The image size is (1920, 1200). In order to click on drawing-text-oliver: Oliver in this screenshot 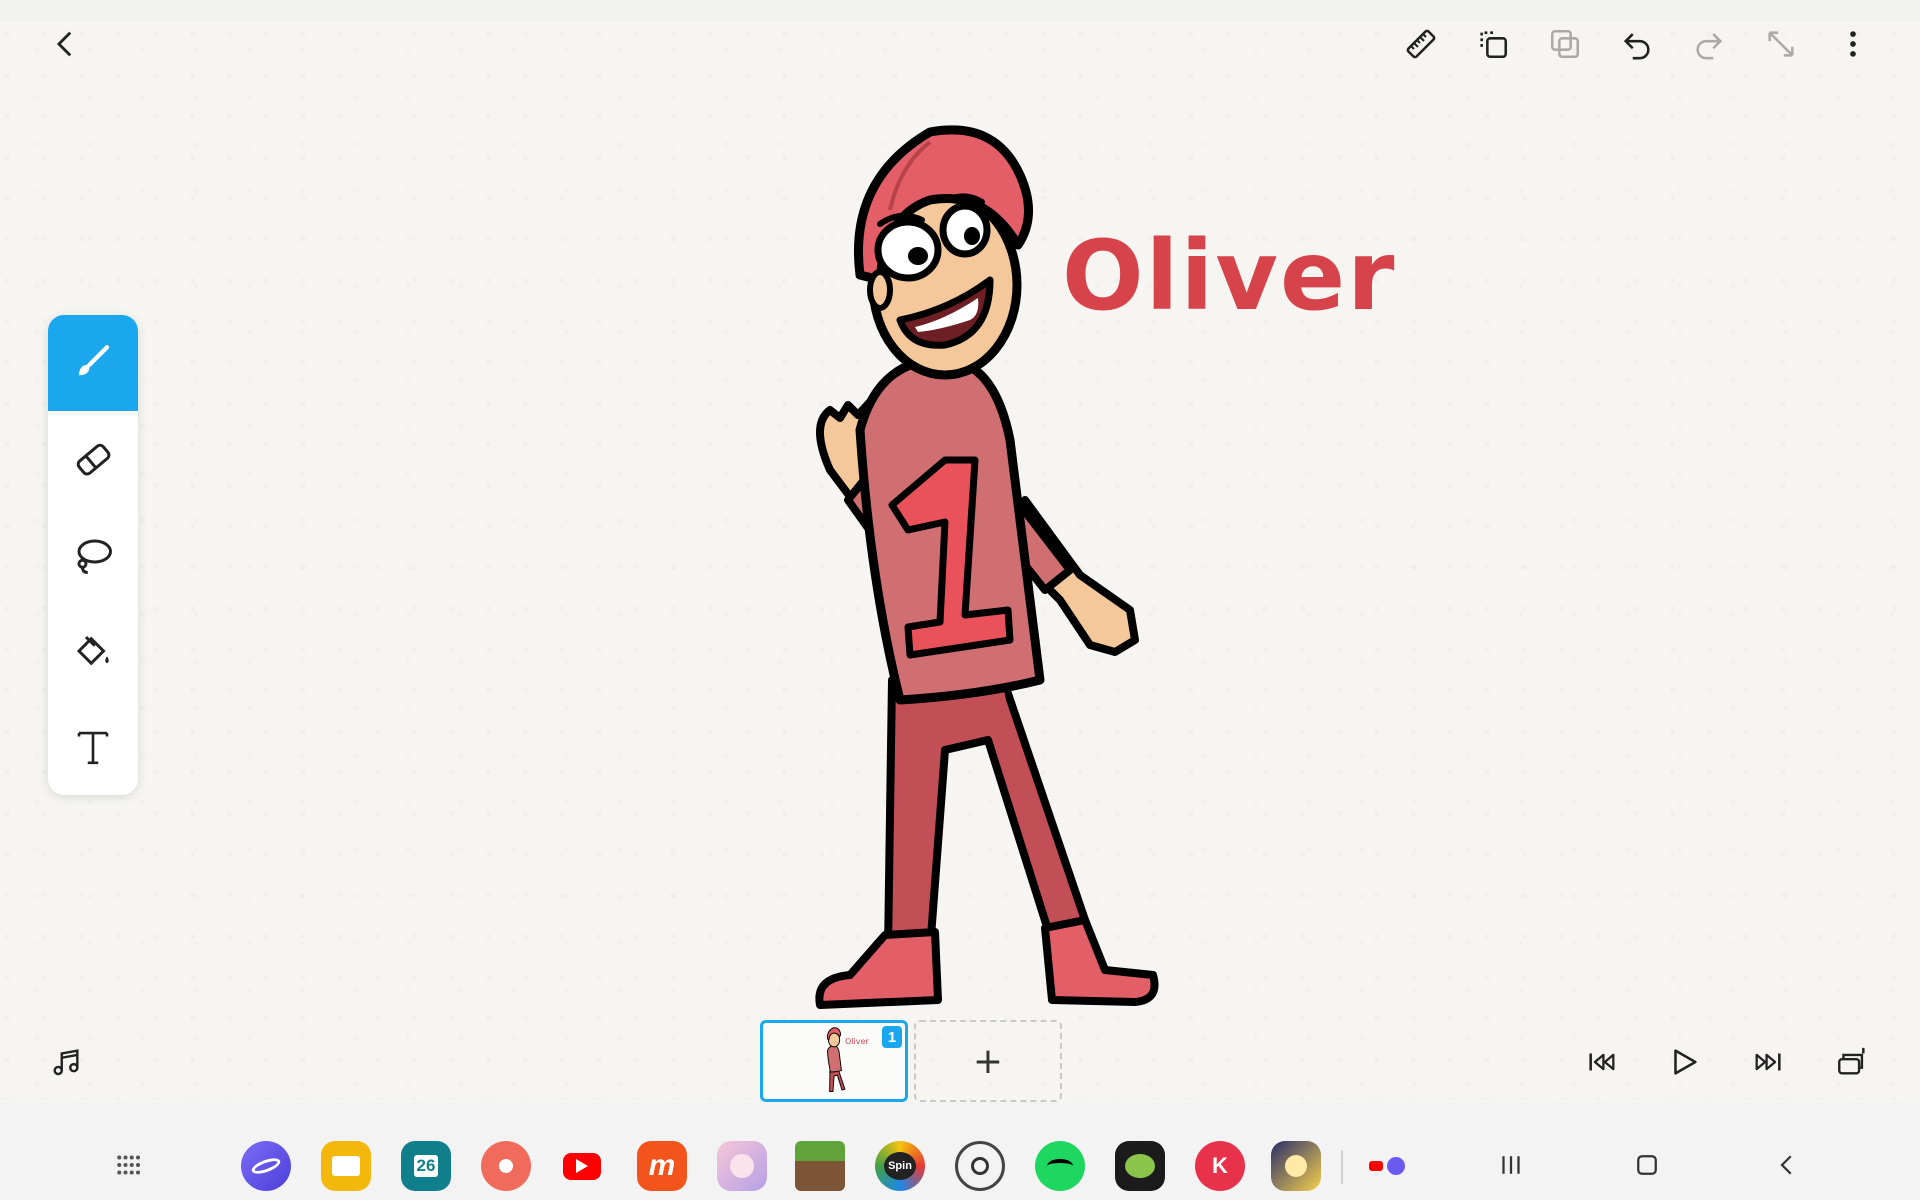, I will do `click(1229, 276)`.